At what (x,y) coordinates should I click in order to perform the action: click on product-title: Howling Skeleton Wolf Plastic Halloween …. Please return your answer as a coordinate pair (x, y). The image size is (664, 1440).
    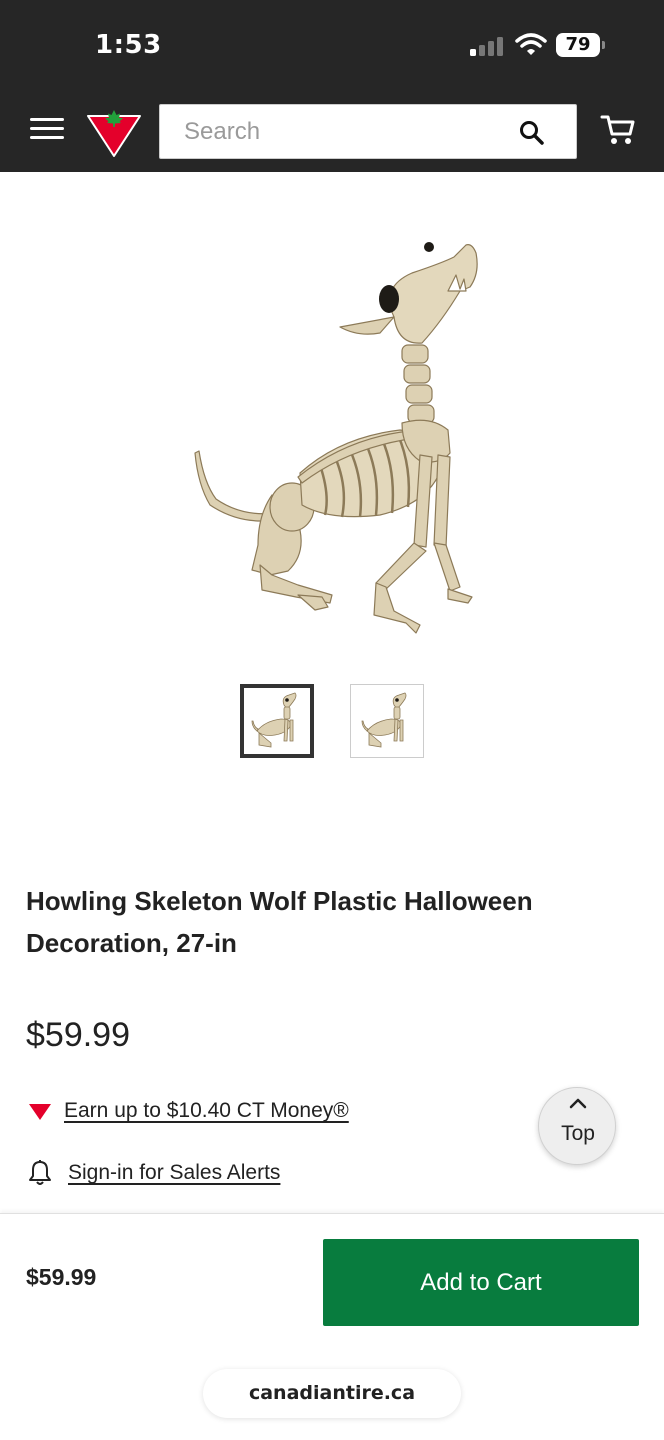
    Looking at the image, I should click on (279, 922).